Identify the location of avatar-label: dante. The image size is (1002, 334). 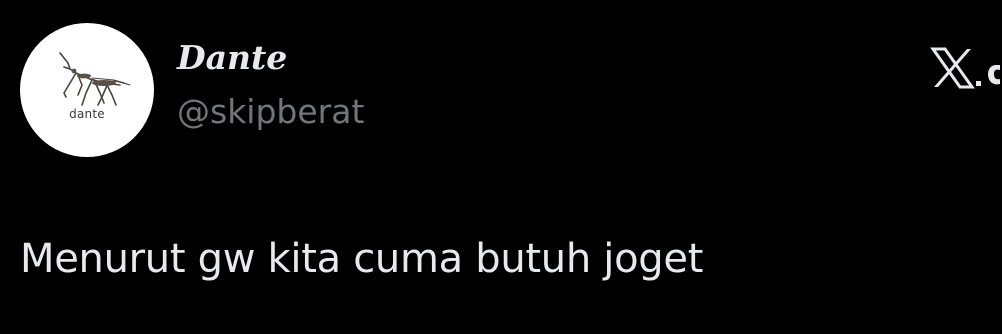
(87, 114).